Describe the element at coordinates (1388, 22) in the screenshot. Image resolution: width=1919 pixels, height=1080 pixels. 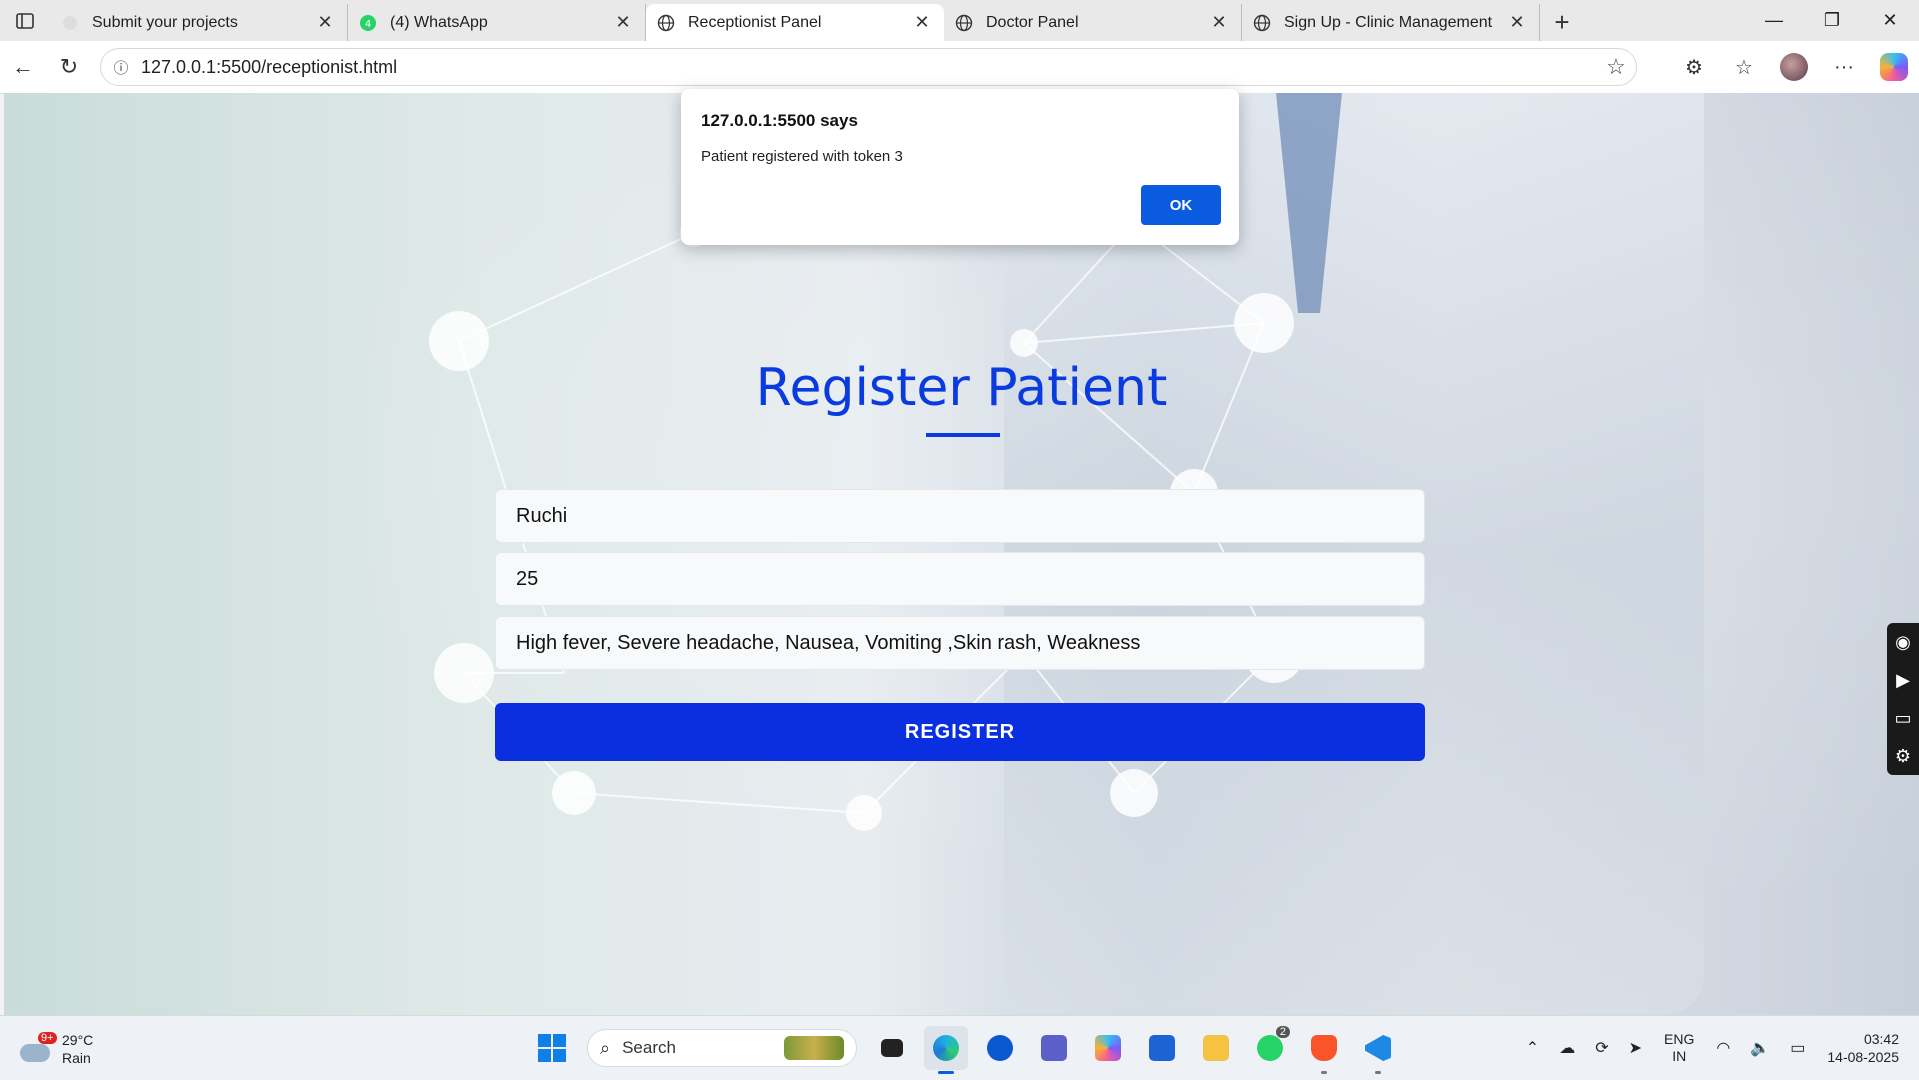
I see `tab-title: Sign Up - Clinic Management` at that location.